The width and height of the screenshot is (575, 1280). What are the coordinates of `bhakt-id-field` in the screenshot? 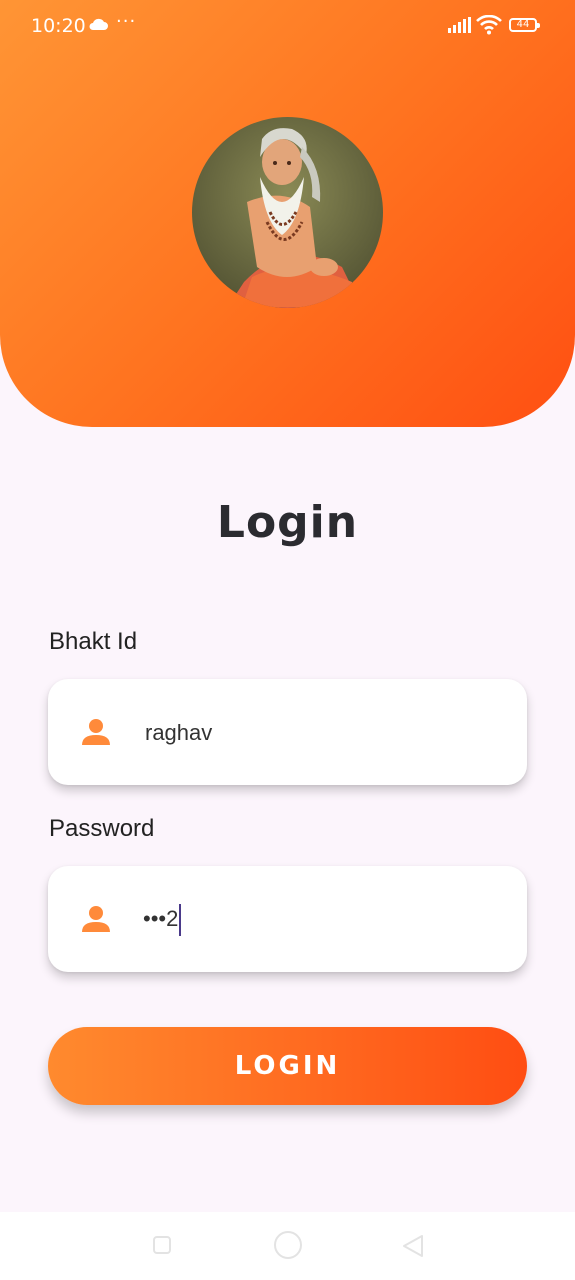 It's located at (287, 732).